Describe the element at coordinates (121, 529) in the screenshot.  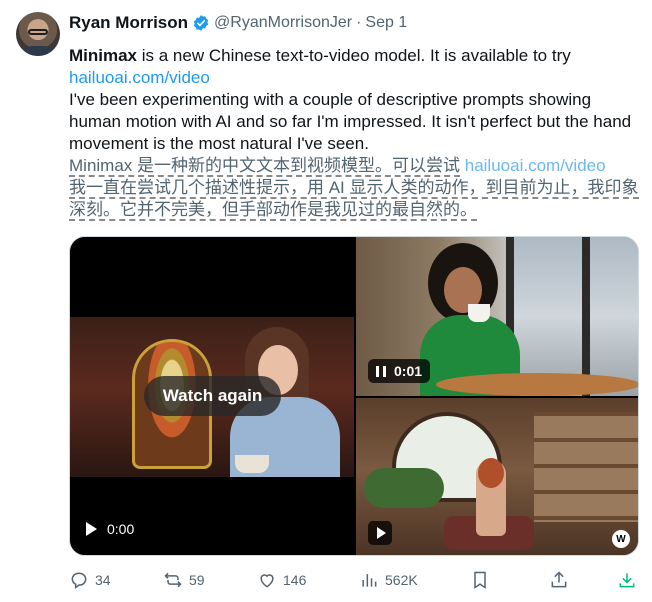
I see `video-left-time: 0:00` at that location.